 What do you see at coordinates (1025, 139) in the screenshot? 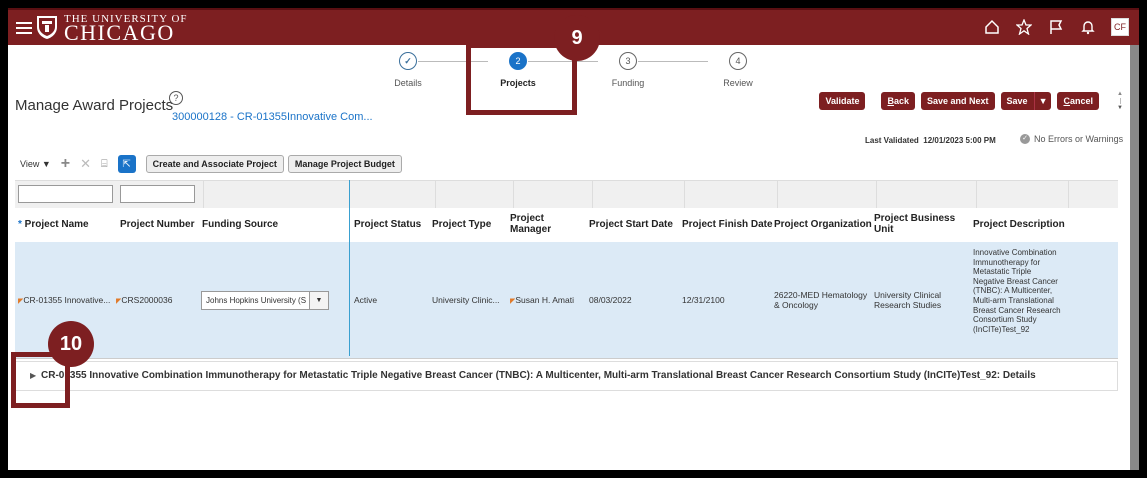
I see `check-circle-icon: ✓` at bounding box center [1025, 139].